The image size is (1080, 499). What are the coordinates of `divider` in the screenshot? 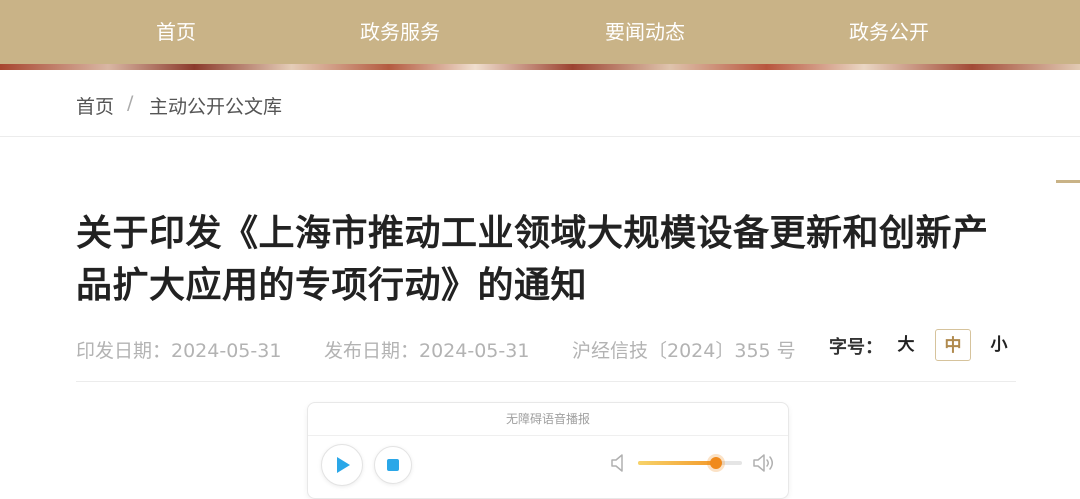 It's located at (546, 381).